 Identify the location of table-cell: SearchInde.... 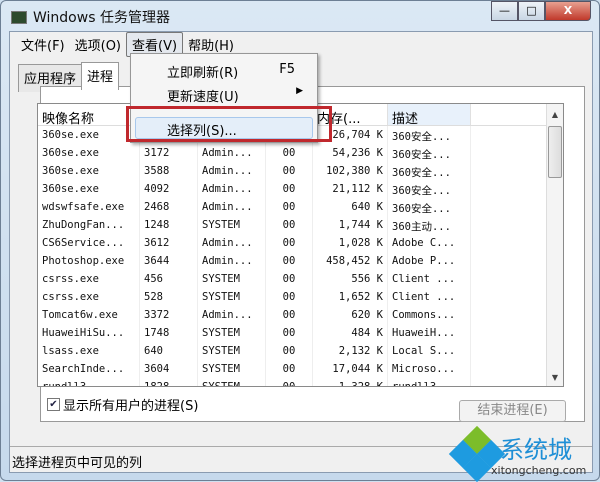
(89, 369).